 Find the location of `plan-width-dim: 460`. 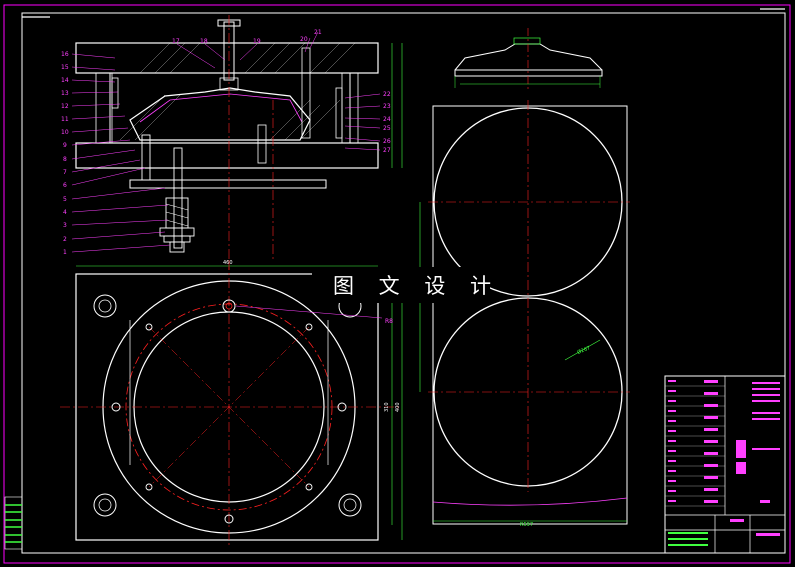

plan-width-dim: 460 is located at coordinates (228, 263).